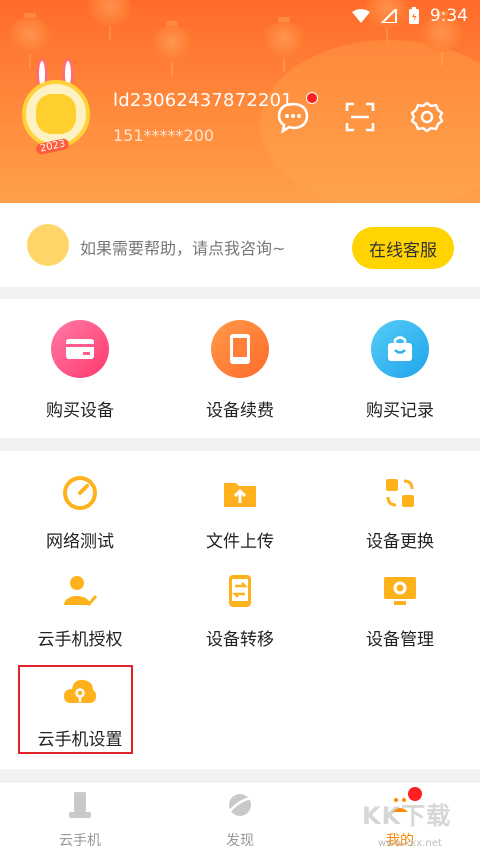  I want to click on status-time: 9:34, so click(448, 16).